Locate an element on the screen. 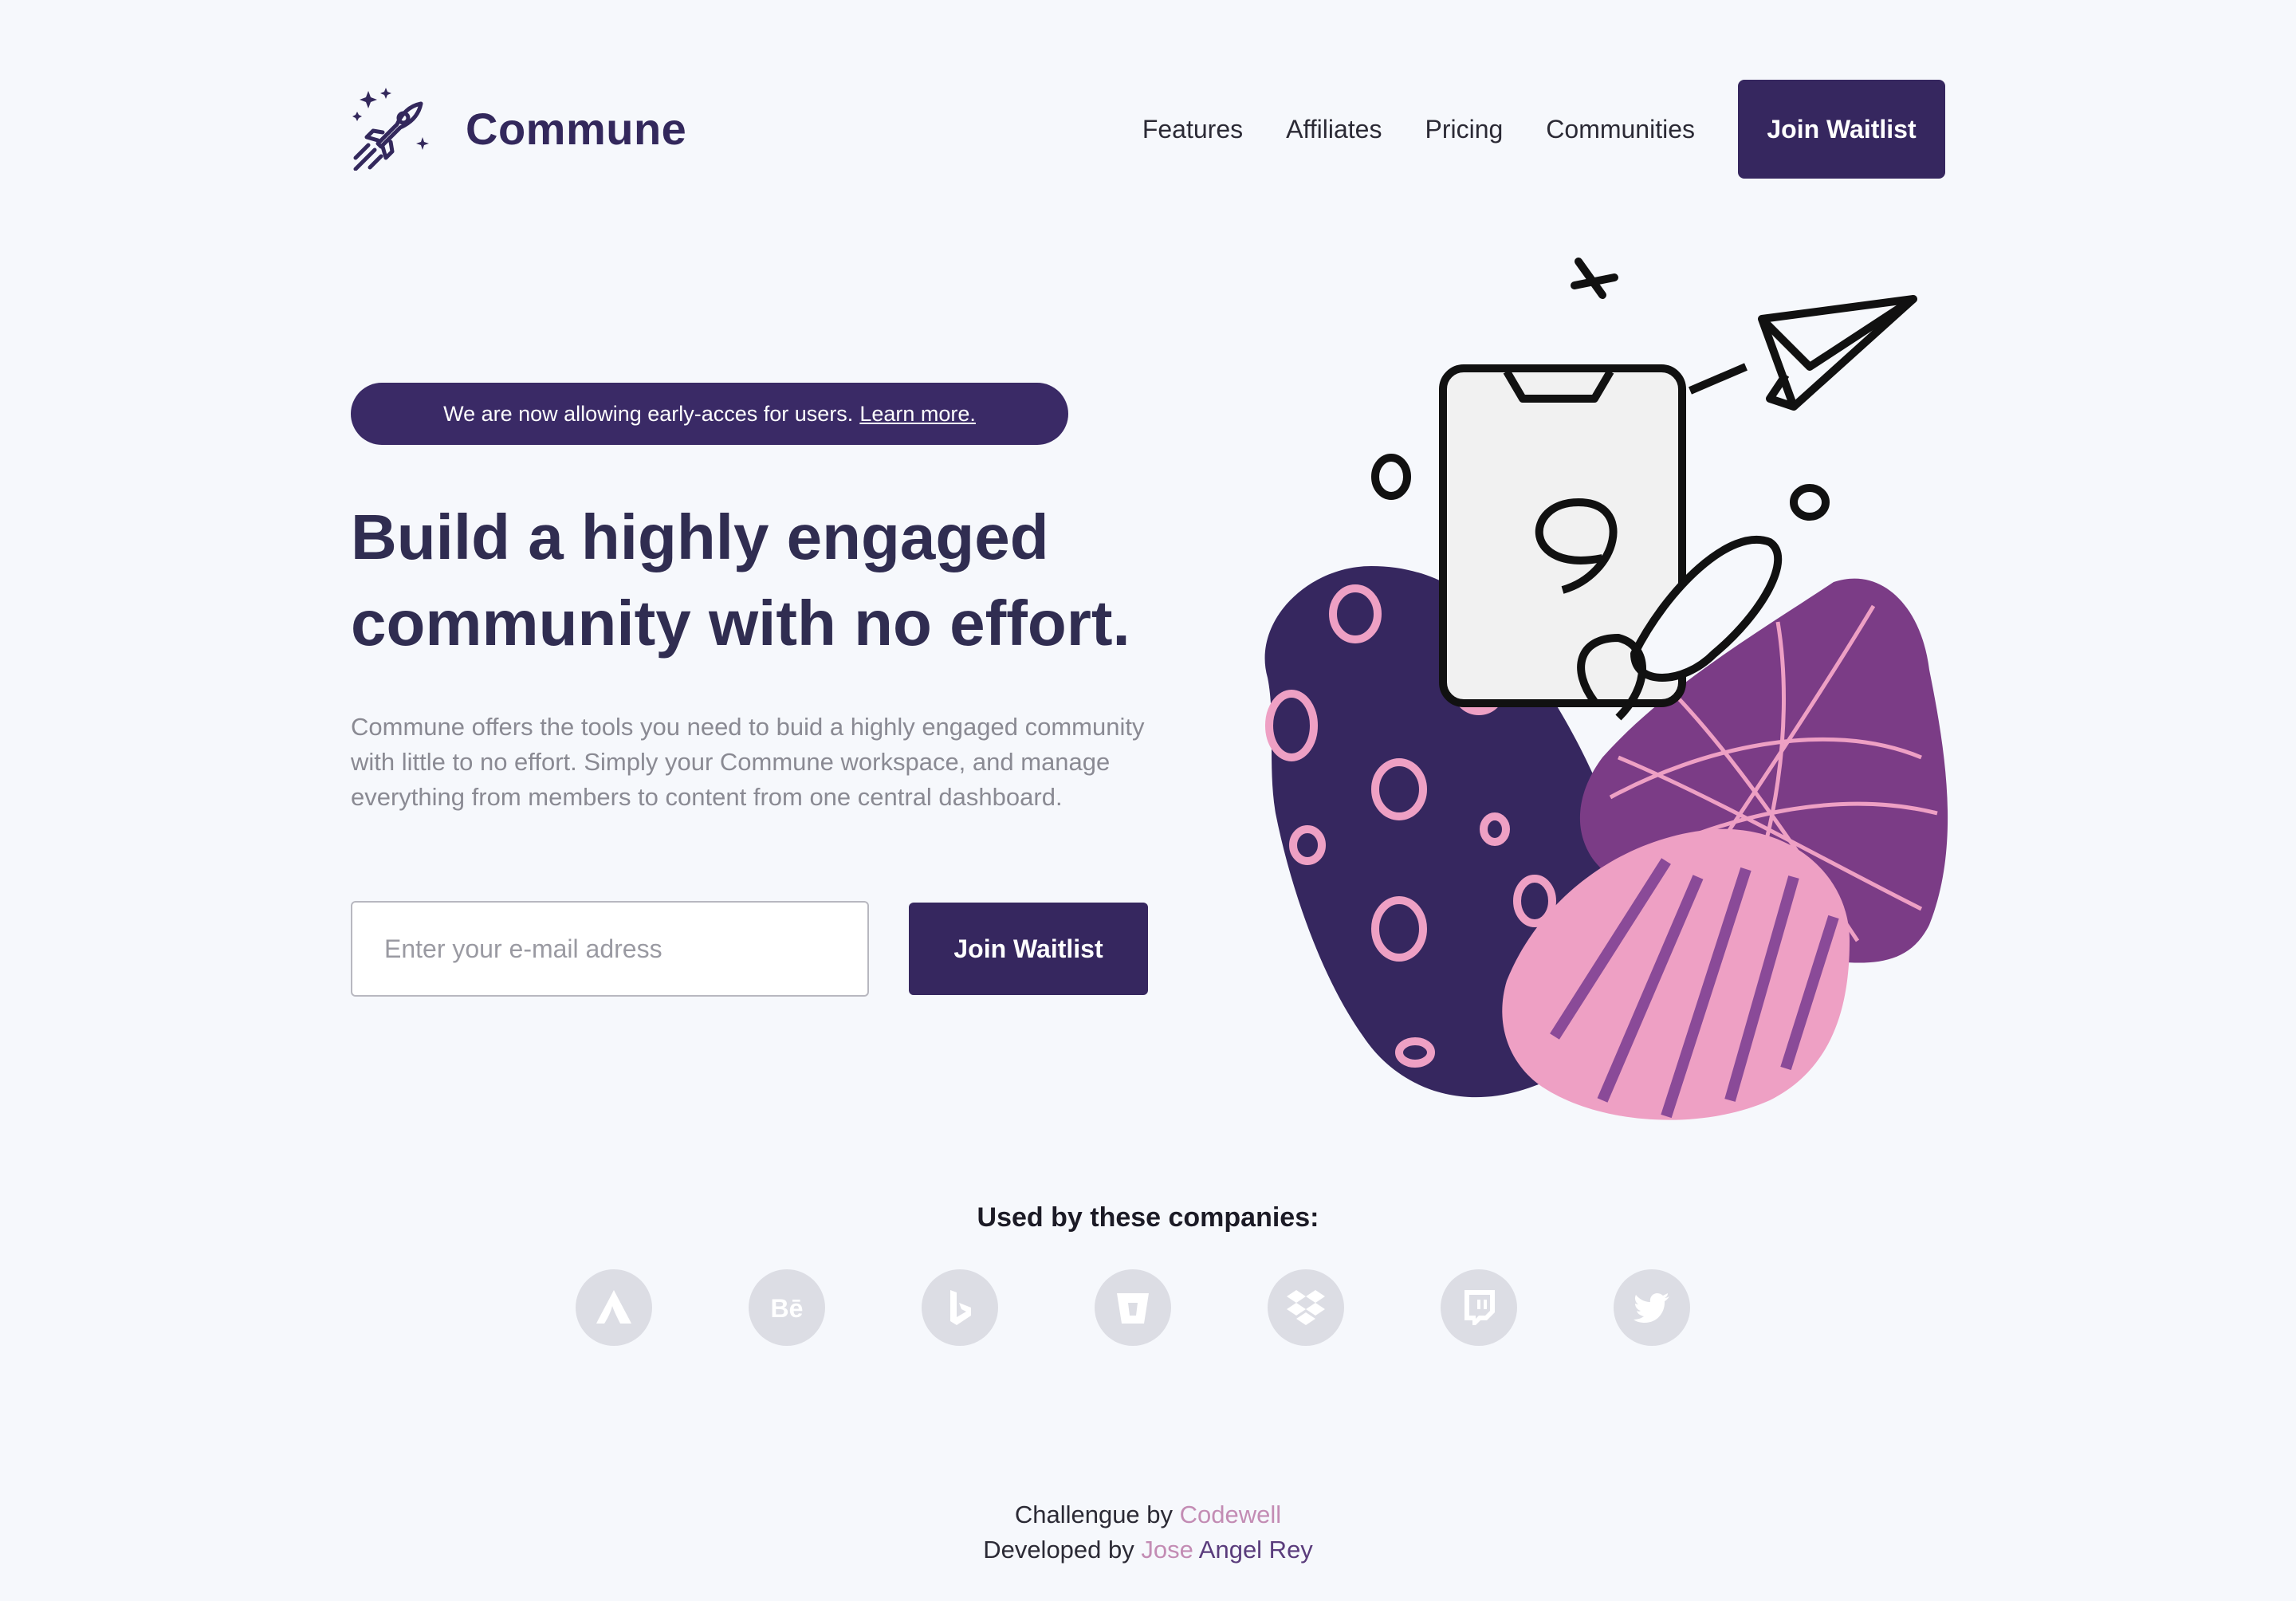 The height and width of the screenshot is (1601, 2296). challenge-prefix: Challengue by is located at coordinates (1094, 1514).